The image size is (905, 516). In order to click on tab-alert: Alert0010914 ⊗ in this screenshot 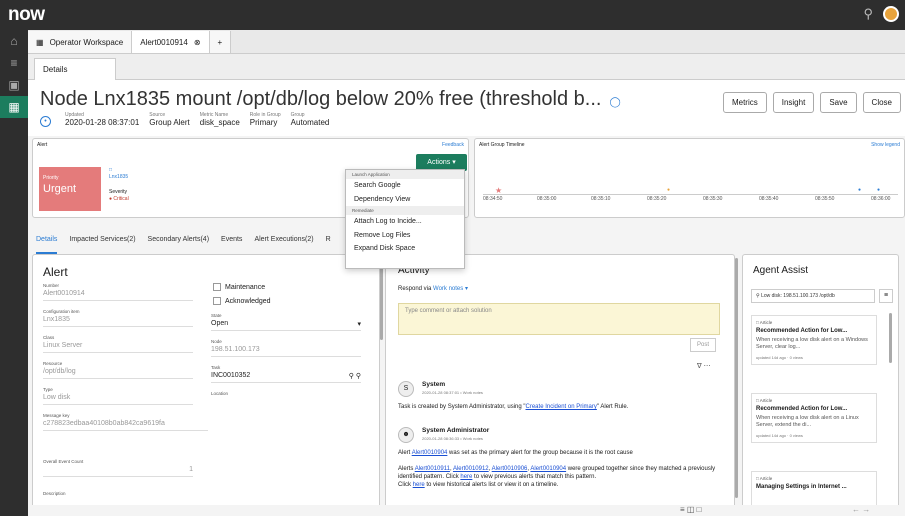, I will do `click(171, 42)`.